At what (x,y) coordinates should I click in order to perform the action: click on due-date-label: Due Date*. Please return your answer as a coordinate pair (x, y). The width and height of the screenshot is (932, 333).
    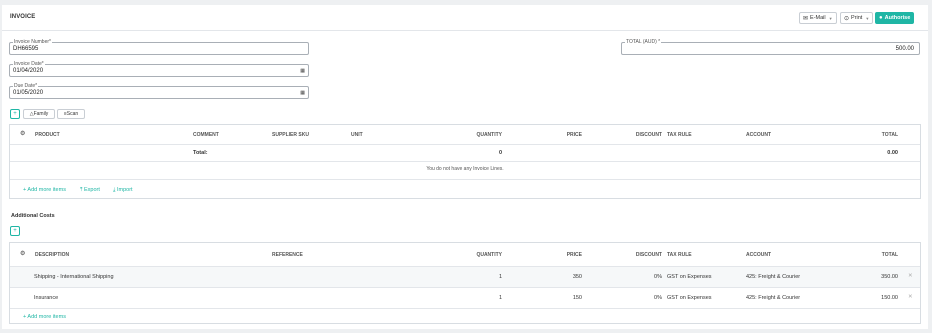
    Looking at the image, I should click on (26, 86).